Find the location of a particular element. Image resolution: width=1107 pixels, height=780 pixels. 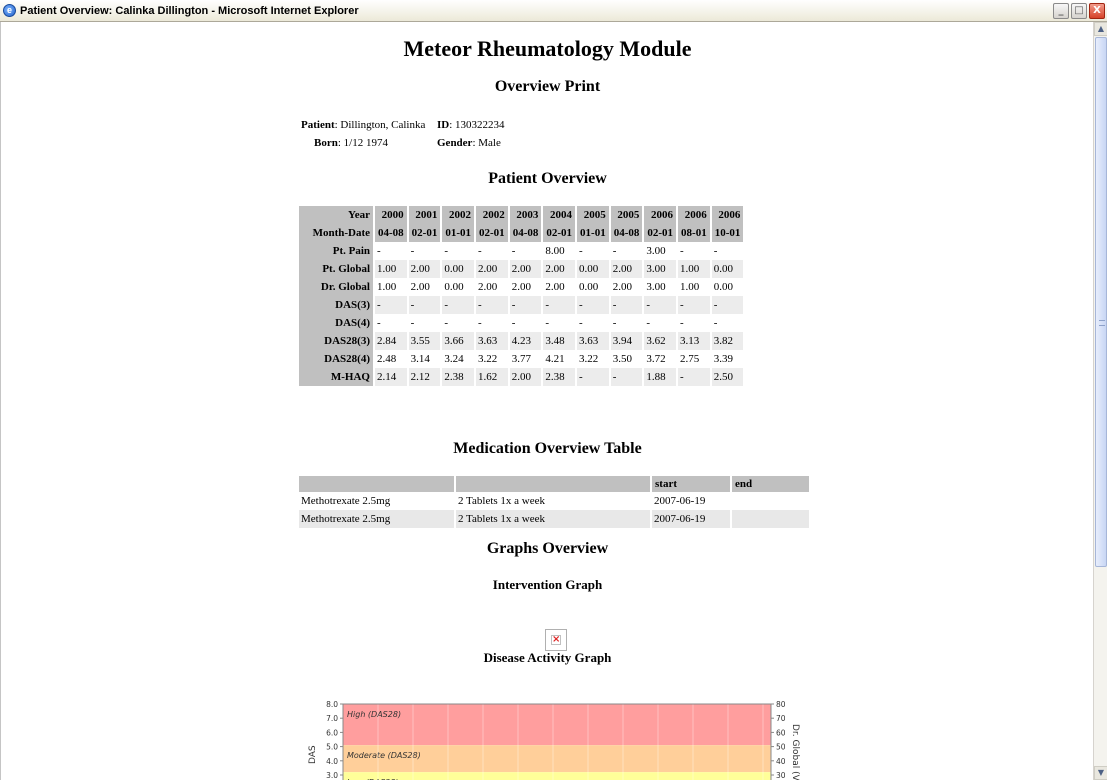

chart-y2-tick-label: 40 is located at coordinates (781, 761).